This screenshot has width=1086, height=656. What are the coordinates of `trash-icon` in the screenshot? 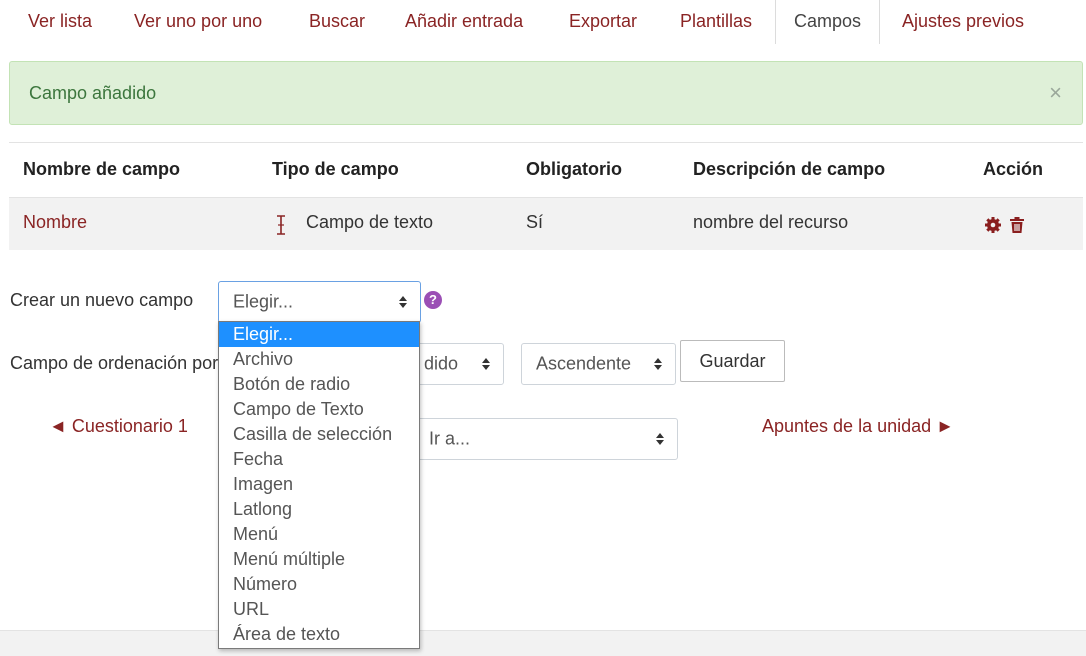 It's located at (1017, 225).